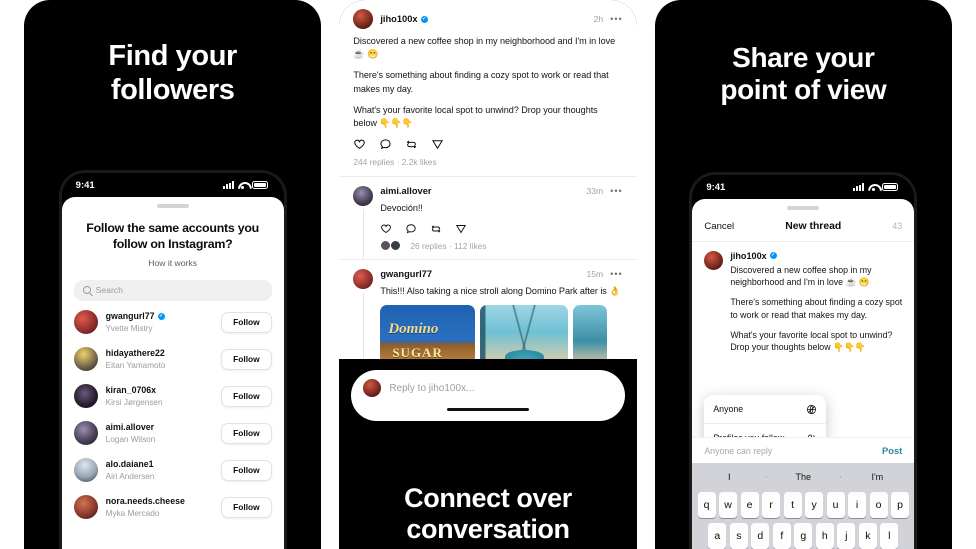  Describe the element at coordinates (738, 536) in the screenshot. I see `key-s: s` at that location.